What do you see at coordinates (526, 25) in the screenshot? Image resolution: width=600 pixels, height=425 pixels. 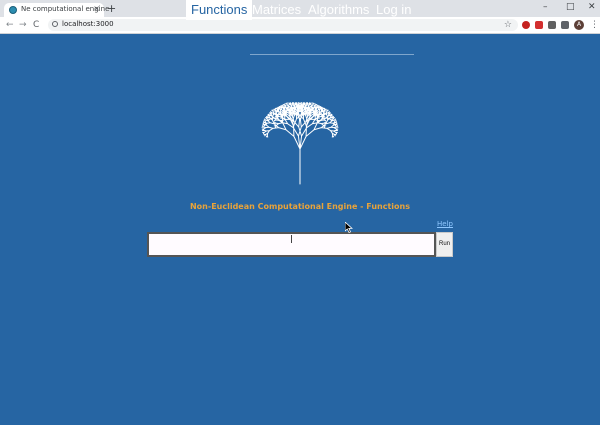 I see `extension-red-icon` at bounding box center [526, 25].